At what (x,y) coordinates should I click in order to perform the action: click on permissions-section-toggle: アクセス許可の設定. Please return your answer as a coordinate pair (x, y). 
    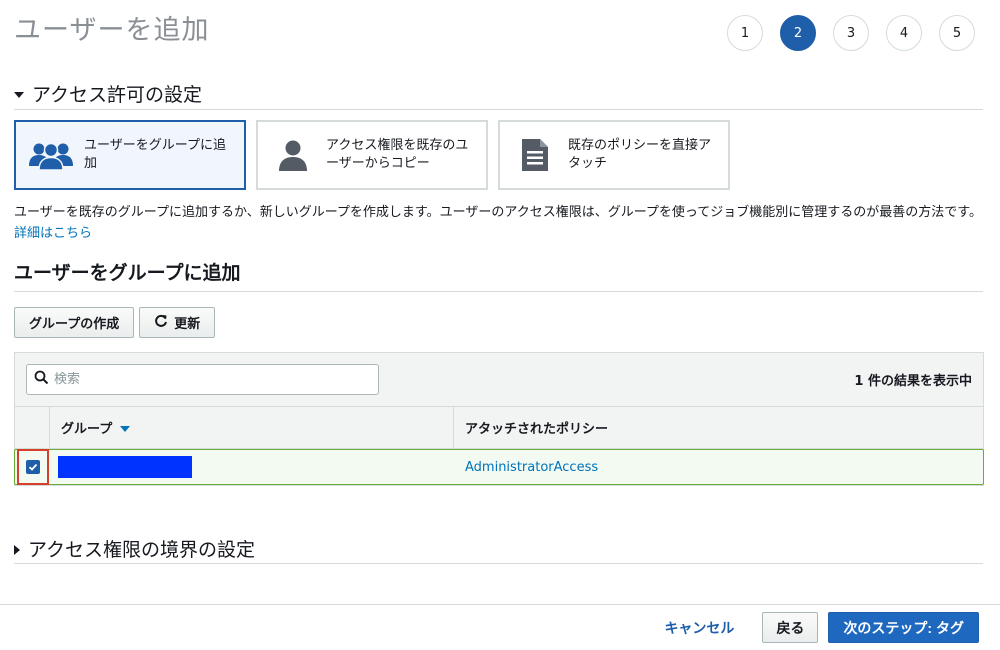
    Looking at the image, I should click on (108, 93).